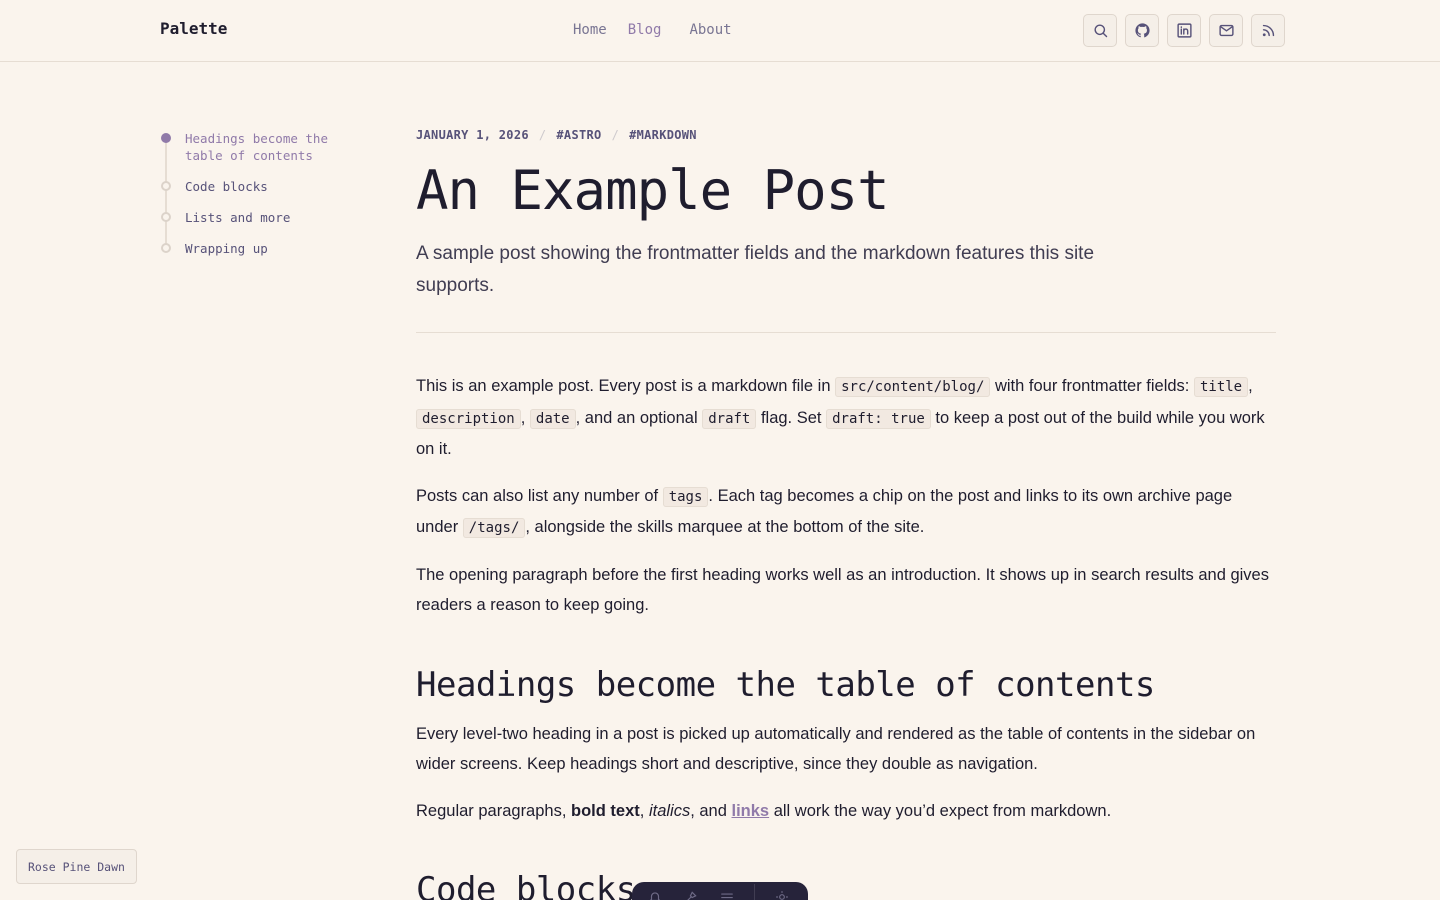  What do you see at coordinates (751, 811) in the screenshot?
I see `inline-link: links` at bounding box center [751, 811].